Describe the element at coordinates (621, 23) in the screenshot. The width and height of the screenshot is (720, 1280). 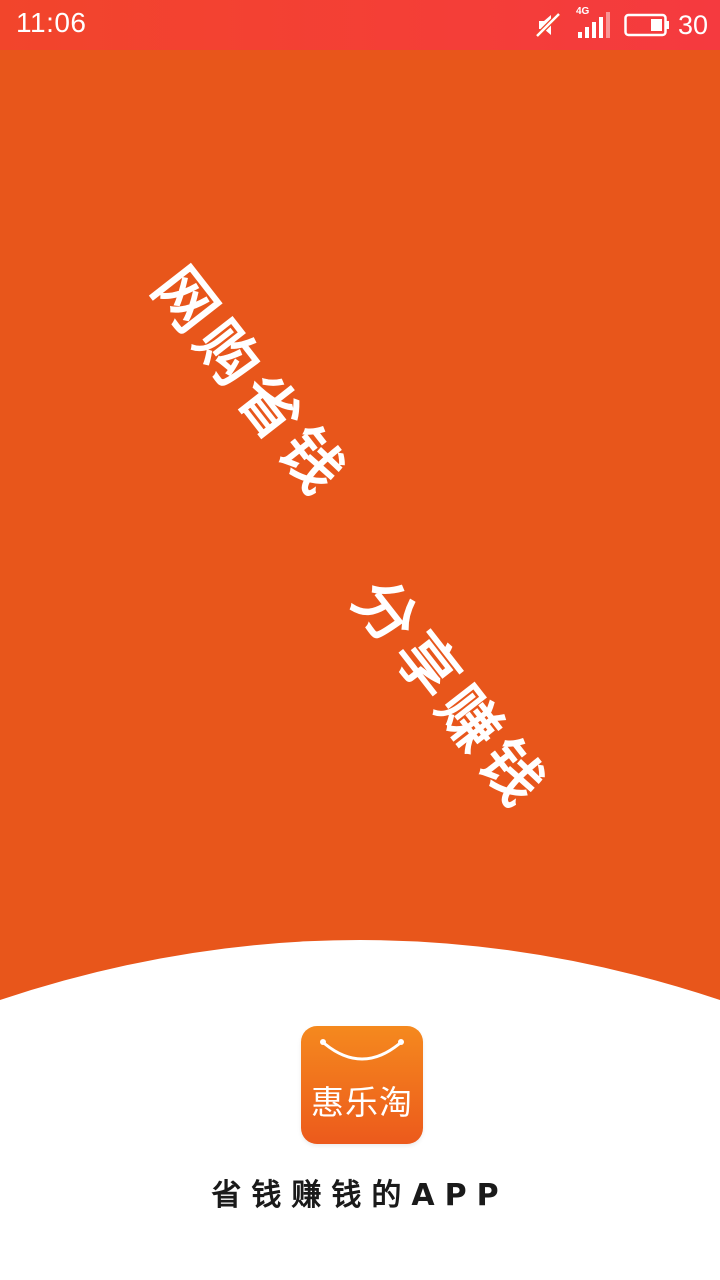
I see `status-icons: 4G 30` at that location.